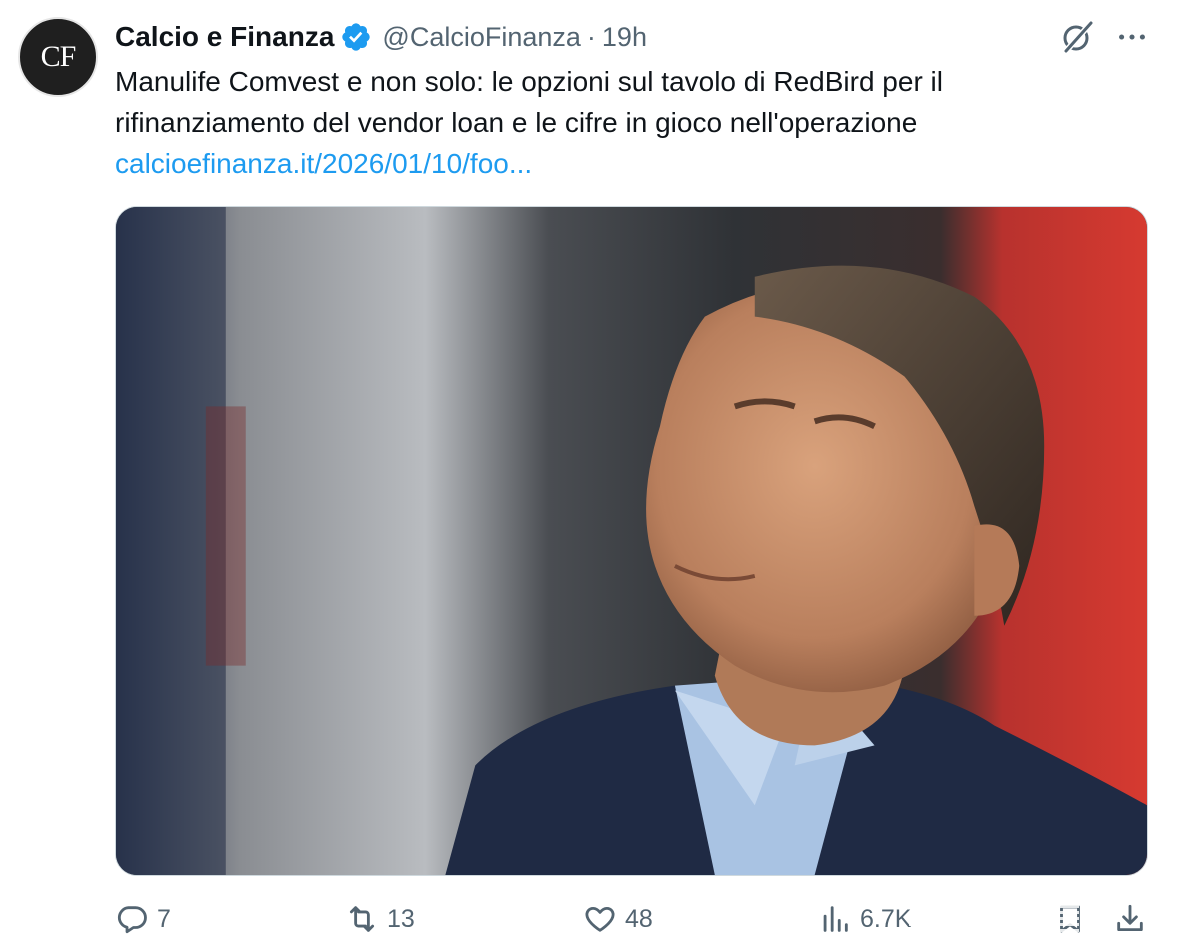  What do you see at coordinates (224, 37) in the screenshot?
I see `display-name: Calcio e Finanza` at bounding box center [224, 37].